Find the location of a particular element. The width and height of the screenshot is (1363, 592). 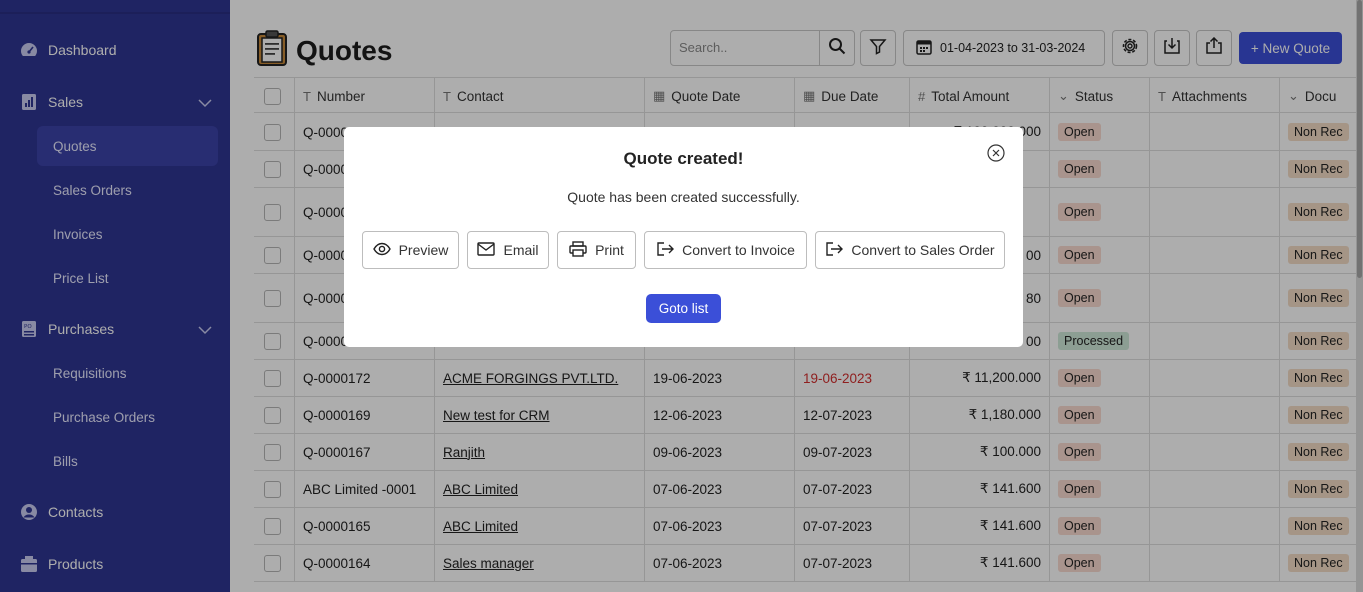

goto-list-button: Goto list is located at coordinates (683, 308).